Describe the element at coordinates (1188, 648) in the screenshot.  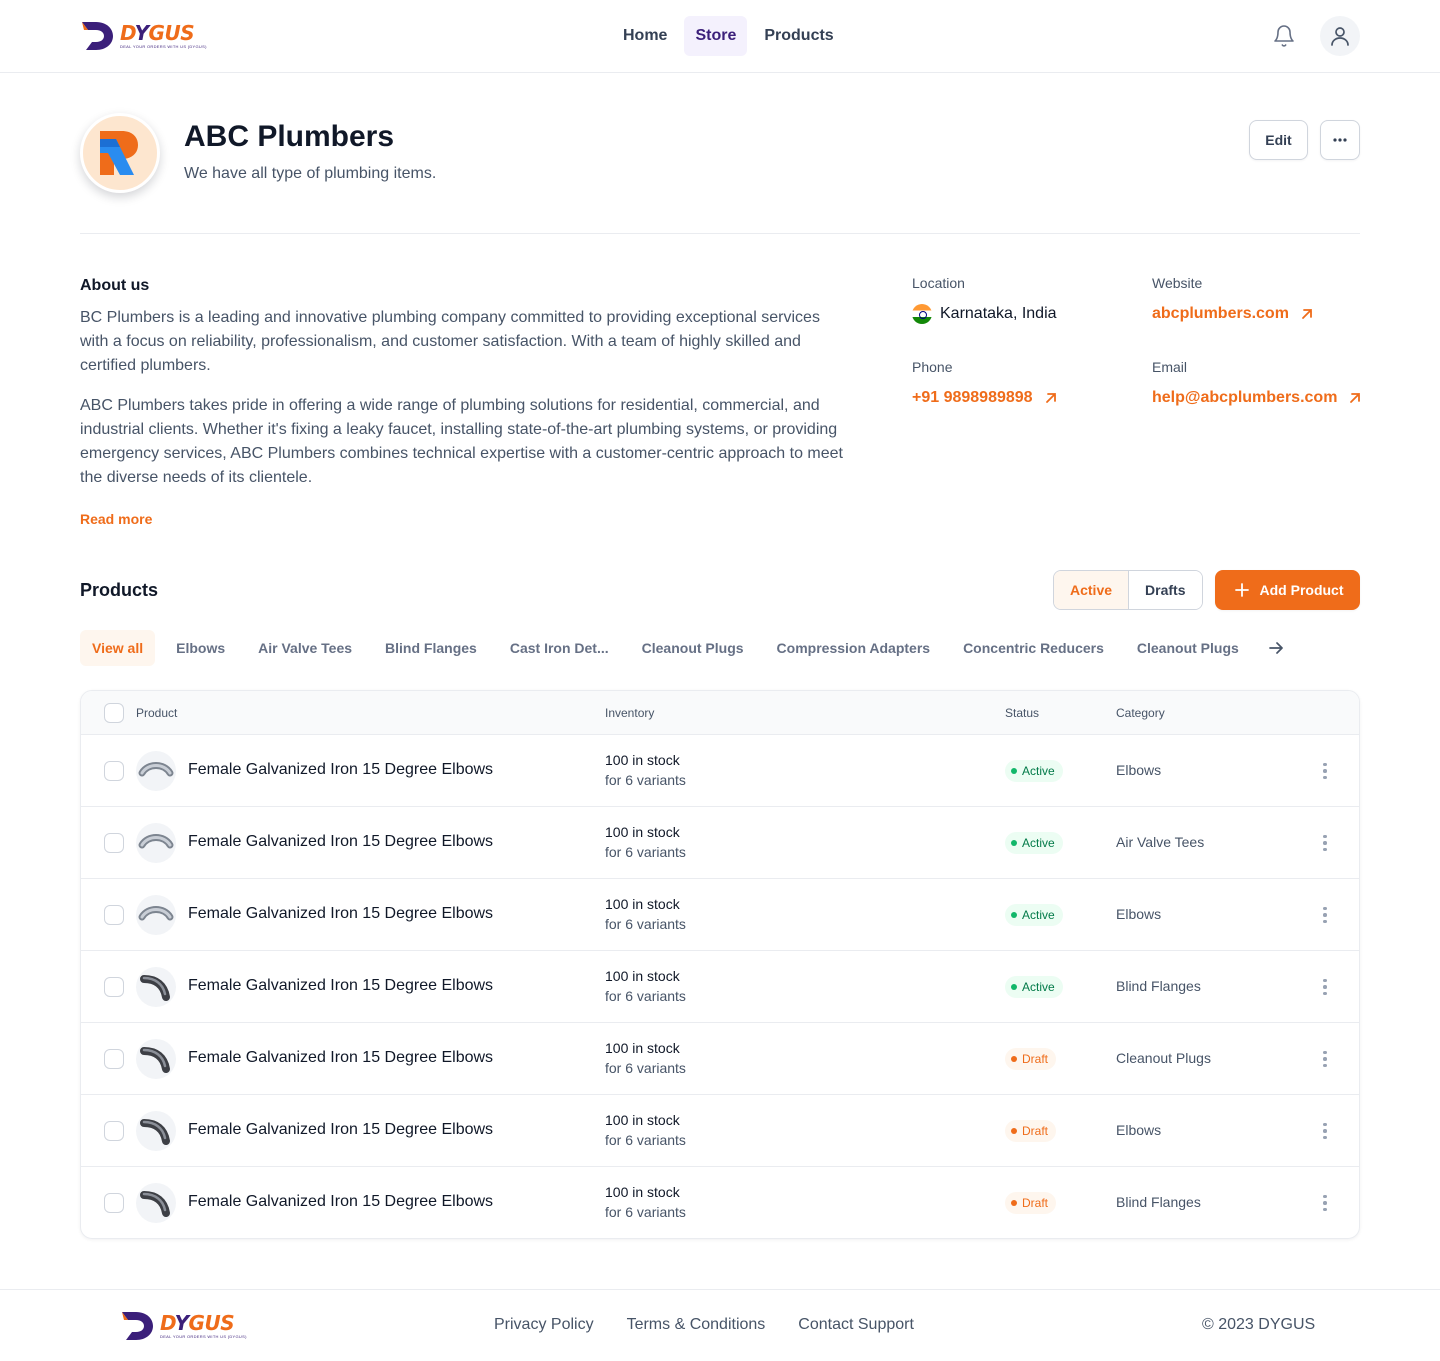
I see `filter-cleanout-plugs-2: Cleanout Plugs` at that location.